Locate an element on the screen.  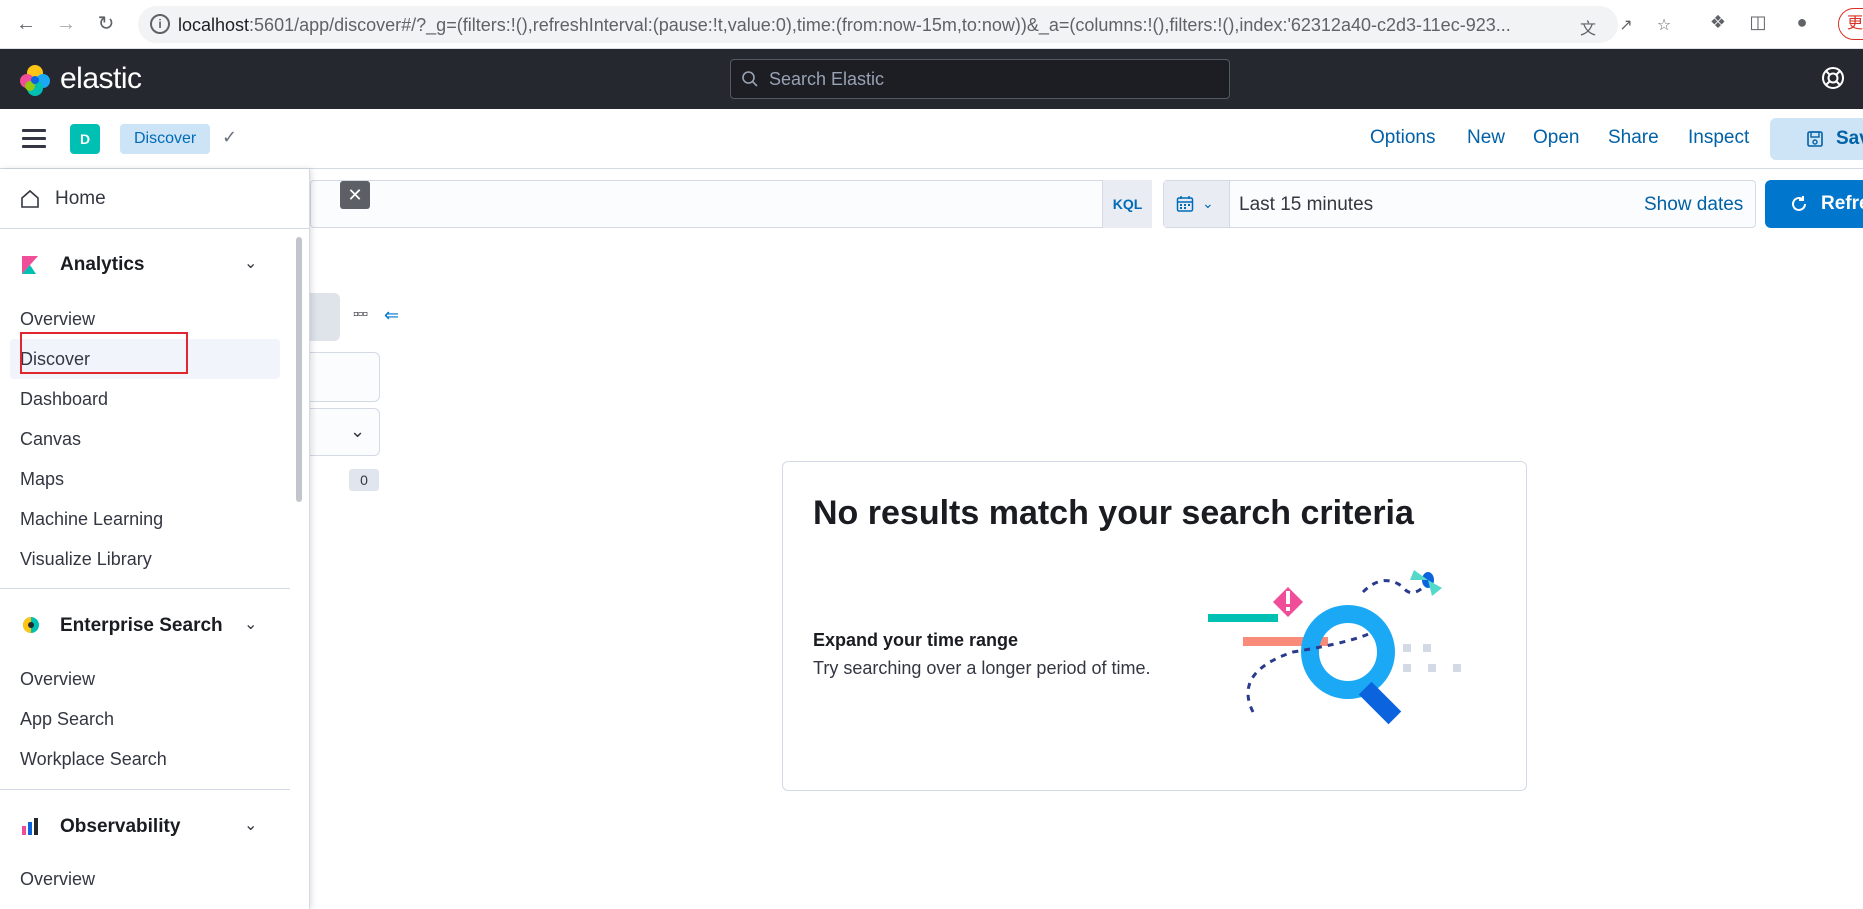
inspect-link: Inspect is located at coordinates (1718, 138).